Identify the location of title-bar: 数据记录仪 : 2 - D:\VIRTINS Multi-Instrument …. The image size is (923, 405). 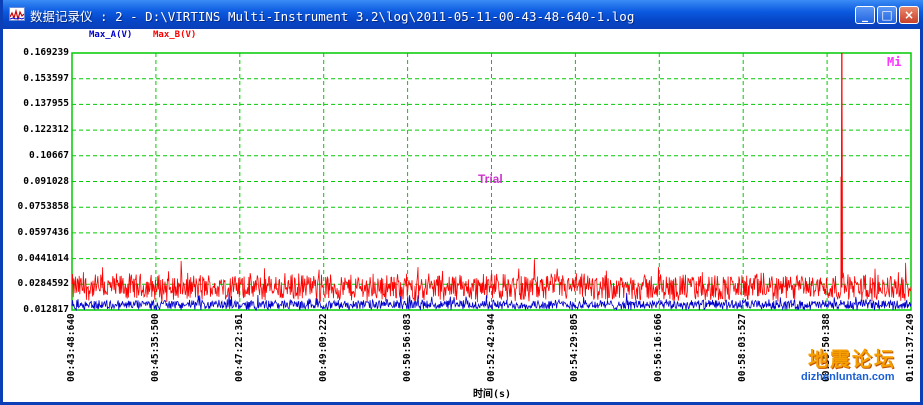
(463, 14).